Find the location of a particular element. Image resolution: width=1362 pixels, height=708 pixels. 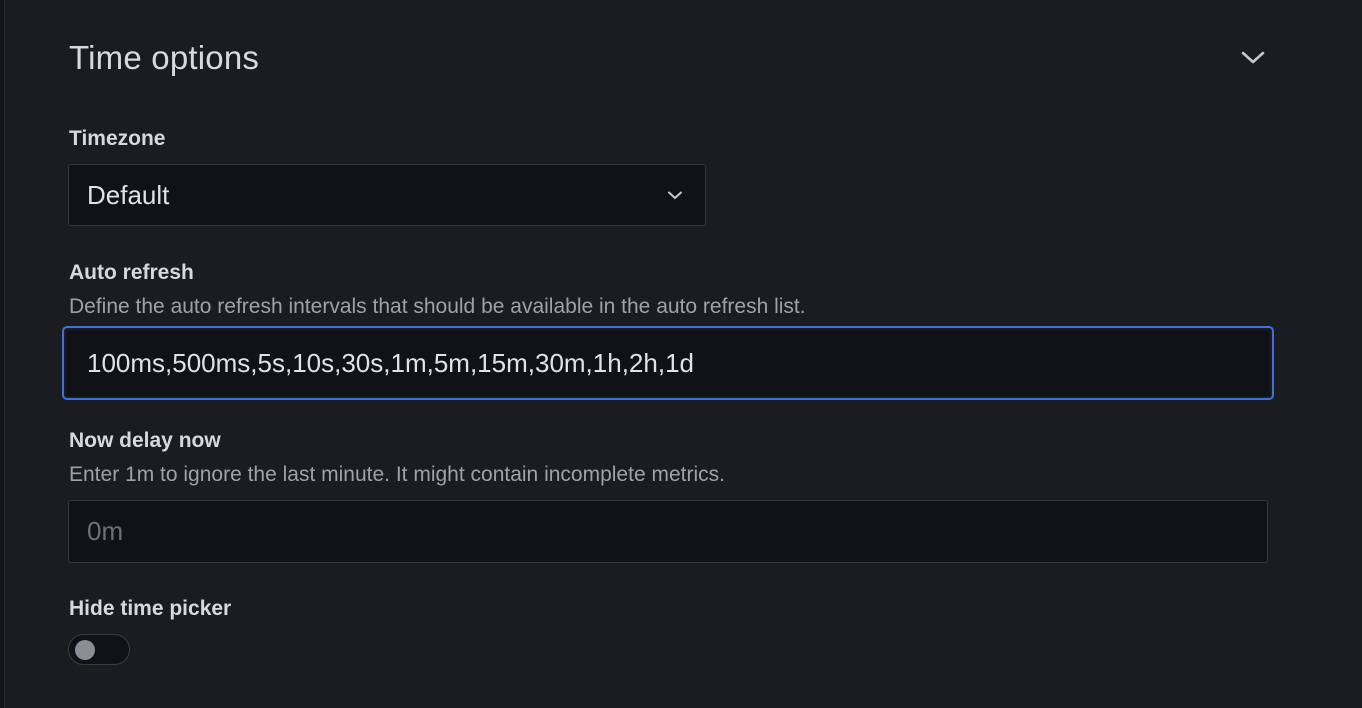

auto-refresh-input is located at coordinates (668, 363).